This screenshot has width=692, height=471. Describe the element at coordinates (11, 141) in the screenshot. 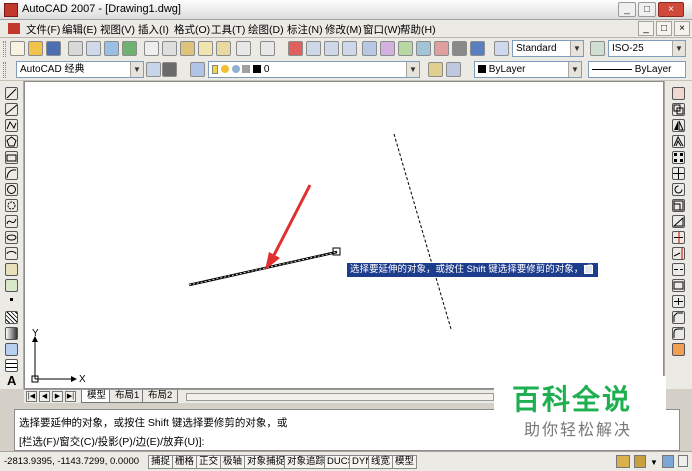

I see `polygon-icon` at that location.